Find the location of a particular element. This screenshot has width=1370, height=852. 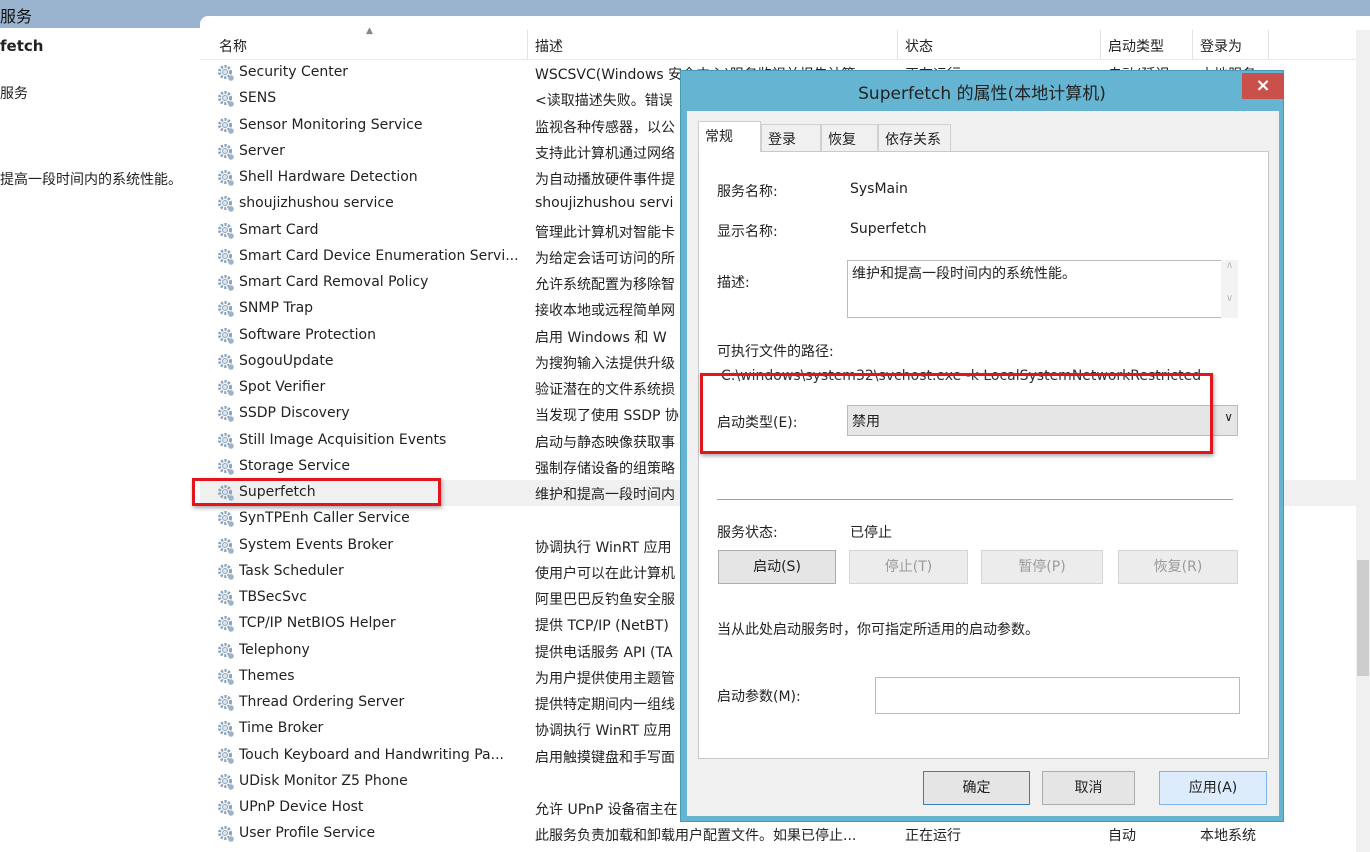

tab-recovery: 恢复 is located at coordinates (849, 137).